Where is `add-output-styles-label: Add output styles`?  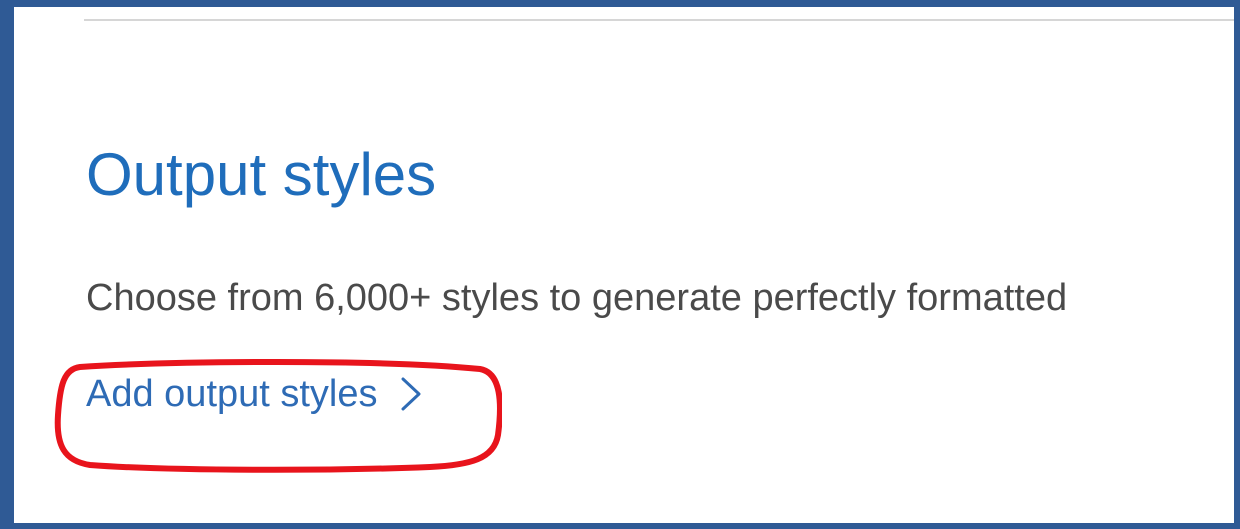
add-output-styles-label: Add output styles is located at coordinates (232, 394).